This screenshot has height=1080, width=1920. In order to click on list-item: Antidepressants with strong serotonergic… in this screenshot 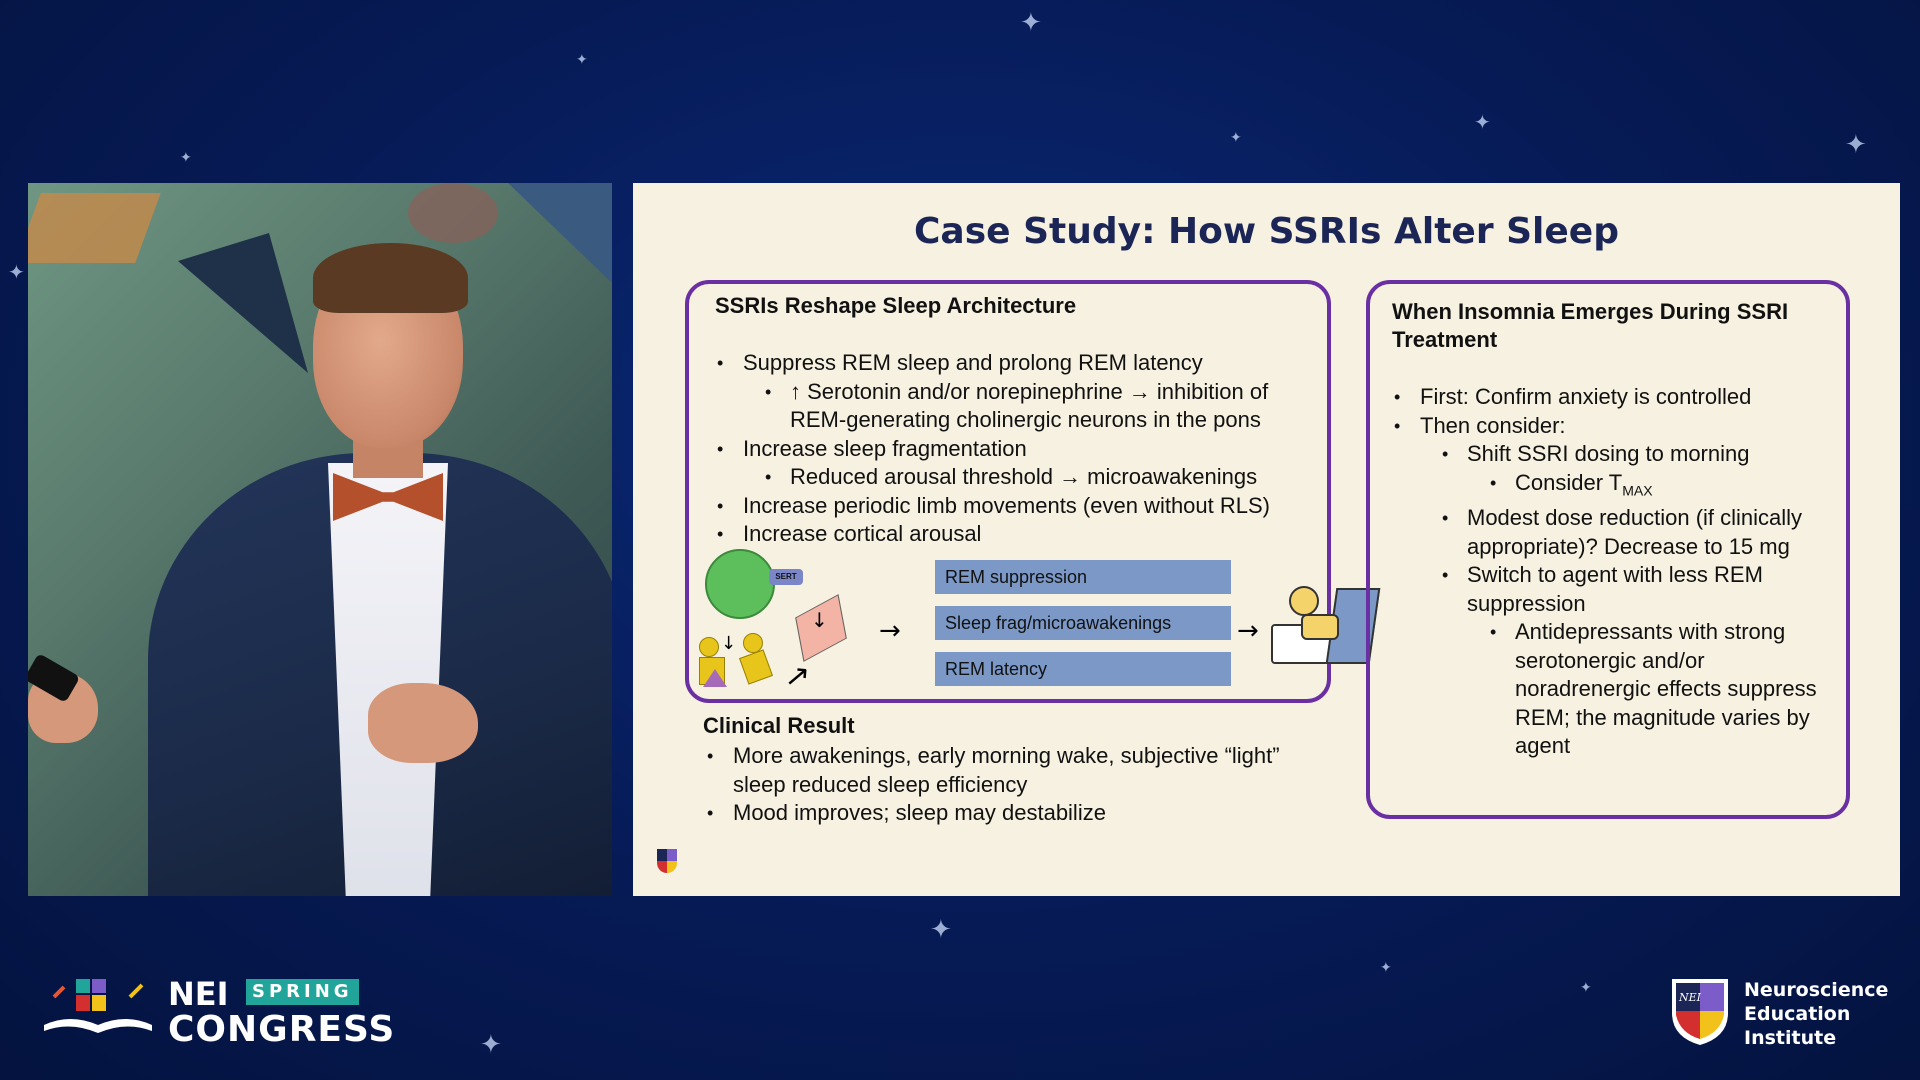, I will do `click(1615, 689)`.